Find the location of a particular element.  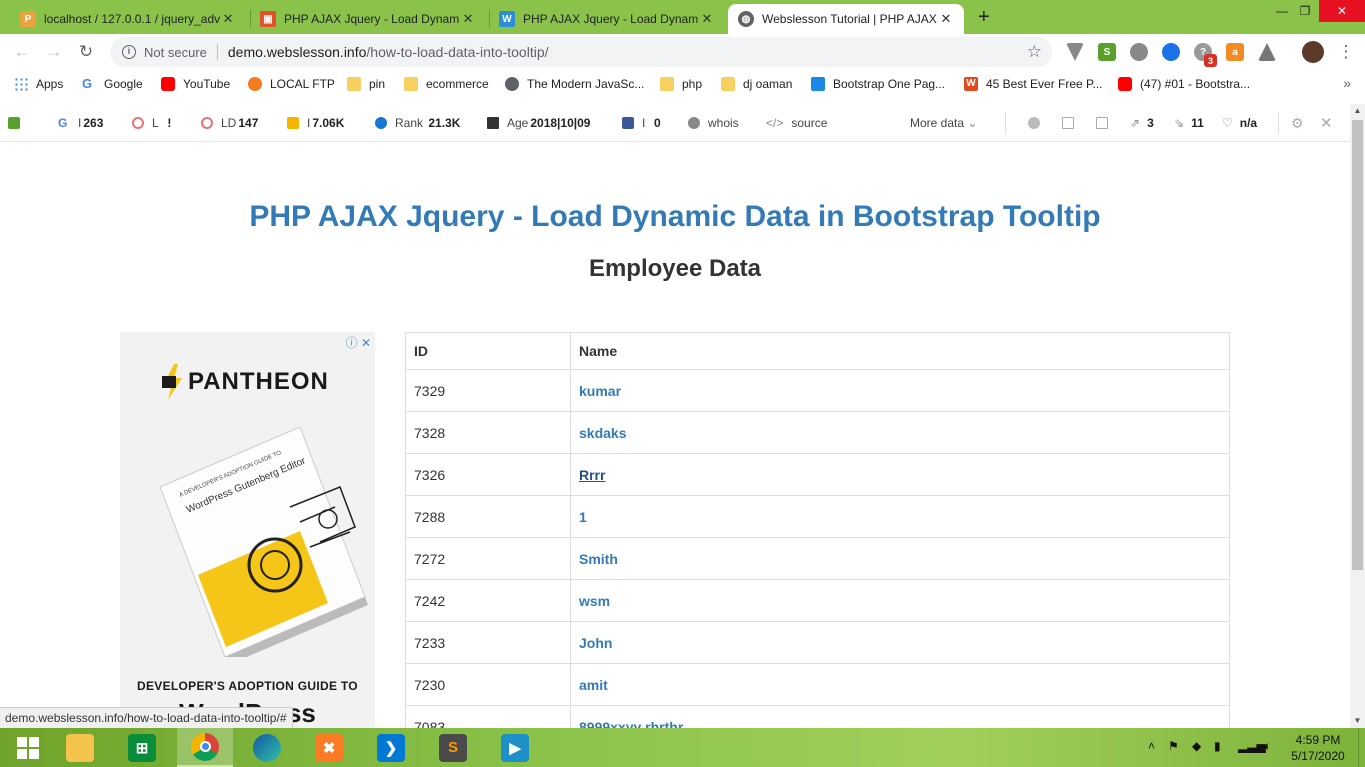

info-icon: i is located at coordinates (129, 52).